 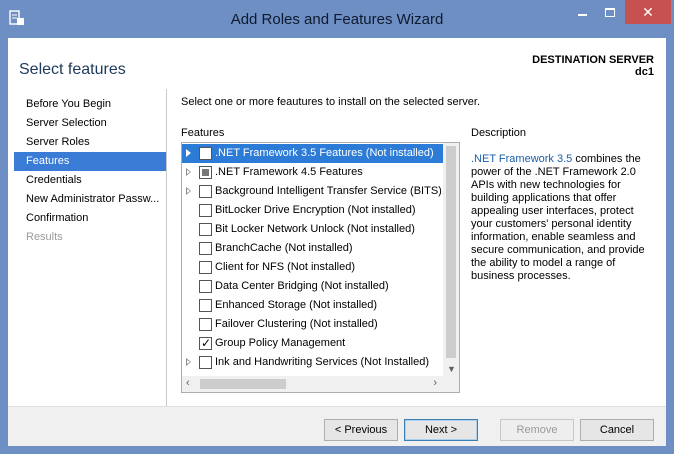 What do you see at coordinates (537, 430) in the screenshot?
I see `remove-button: Remove` at bounding box center [537, 430].